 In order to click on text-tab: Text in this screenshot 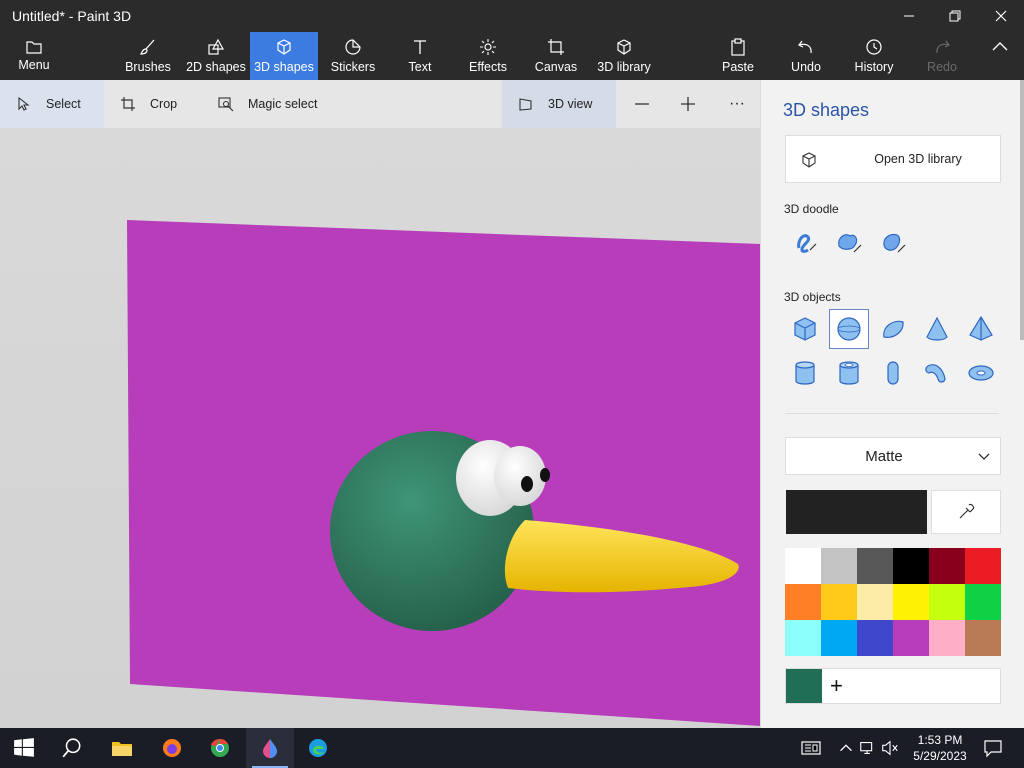, I will do `click(420, 56)`.